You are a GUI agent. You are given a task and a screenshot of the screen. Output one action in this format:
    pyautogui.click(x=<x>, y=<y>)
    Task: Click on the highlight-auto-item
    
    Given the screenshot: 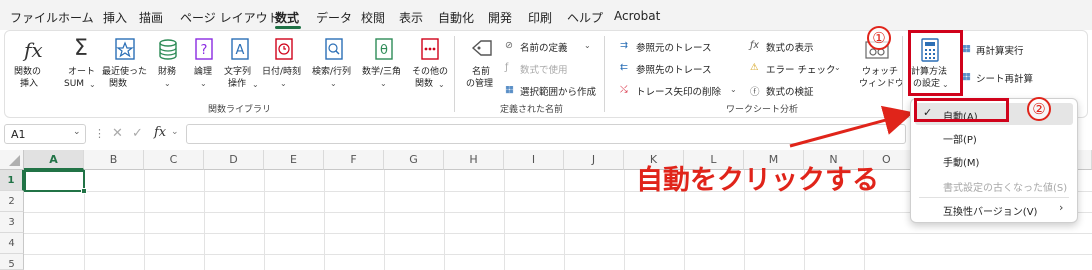 What is the action you would take?
    pyautogui.click(x=961, y=110)
    